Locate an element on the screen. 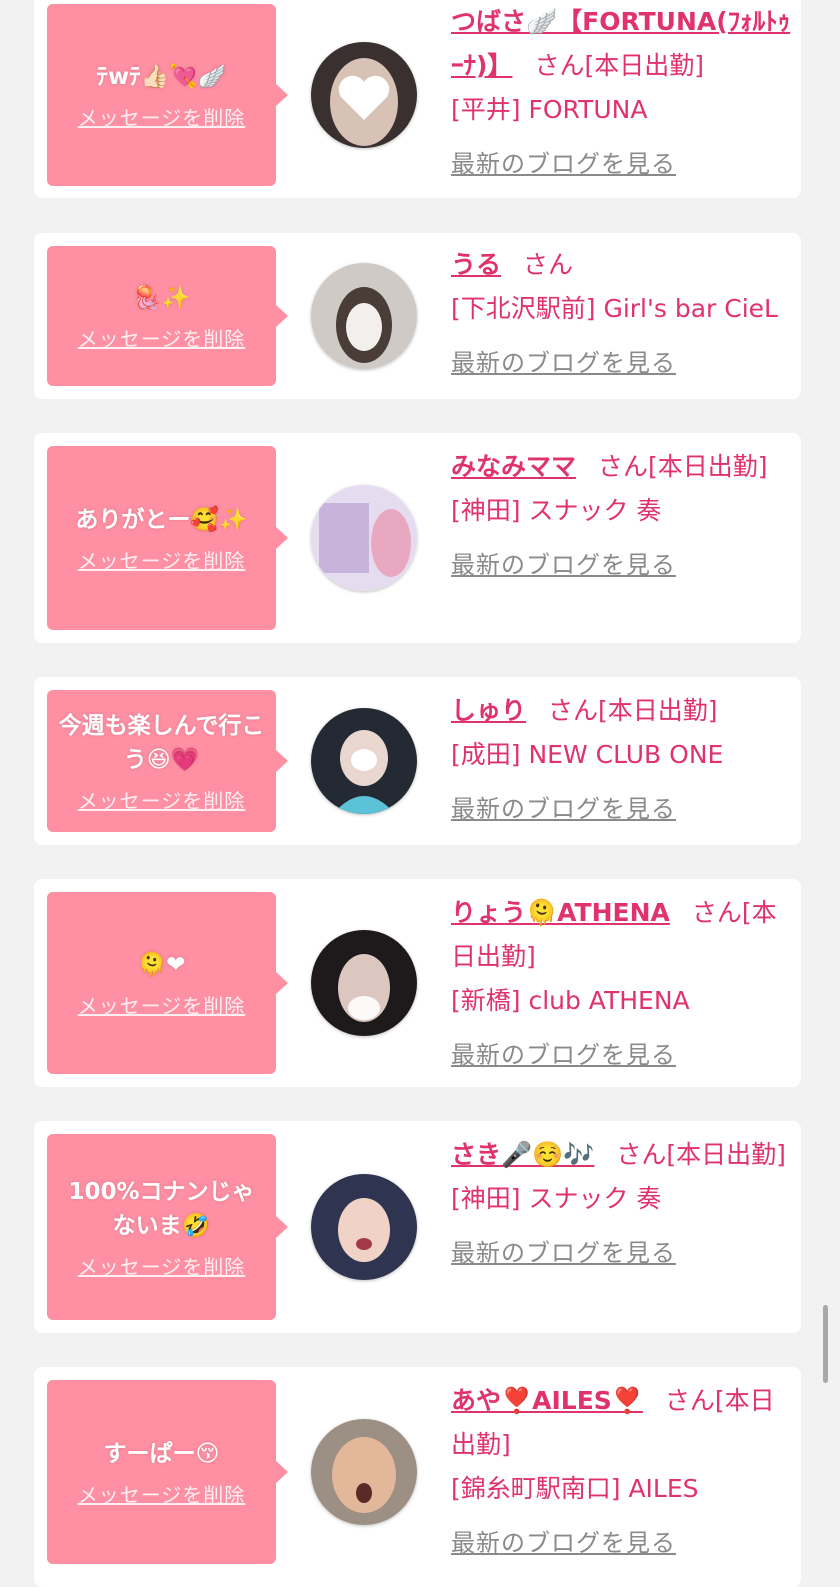  cast-info: さき🎤☺️🎶 さん[本日出勤] [神田] スナック 奏 最新のブログを見る is located at coordinates (623, 1204).